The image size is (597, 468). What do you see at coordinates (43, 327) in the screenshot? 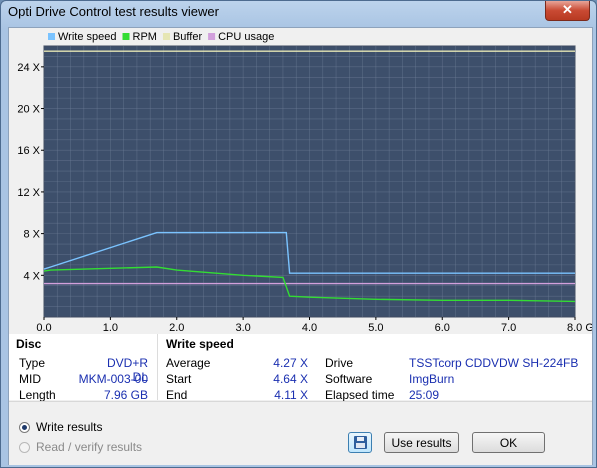
I see `x-tick-label: 0.0` at bounding box center [43, 327].